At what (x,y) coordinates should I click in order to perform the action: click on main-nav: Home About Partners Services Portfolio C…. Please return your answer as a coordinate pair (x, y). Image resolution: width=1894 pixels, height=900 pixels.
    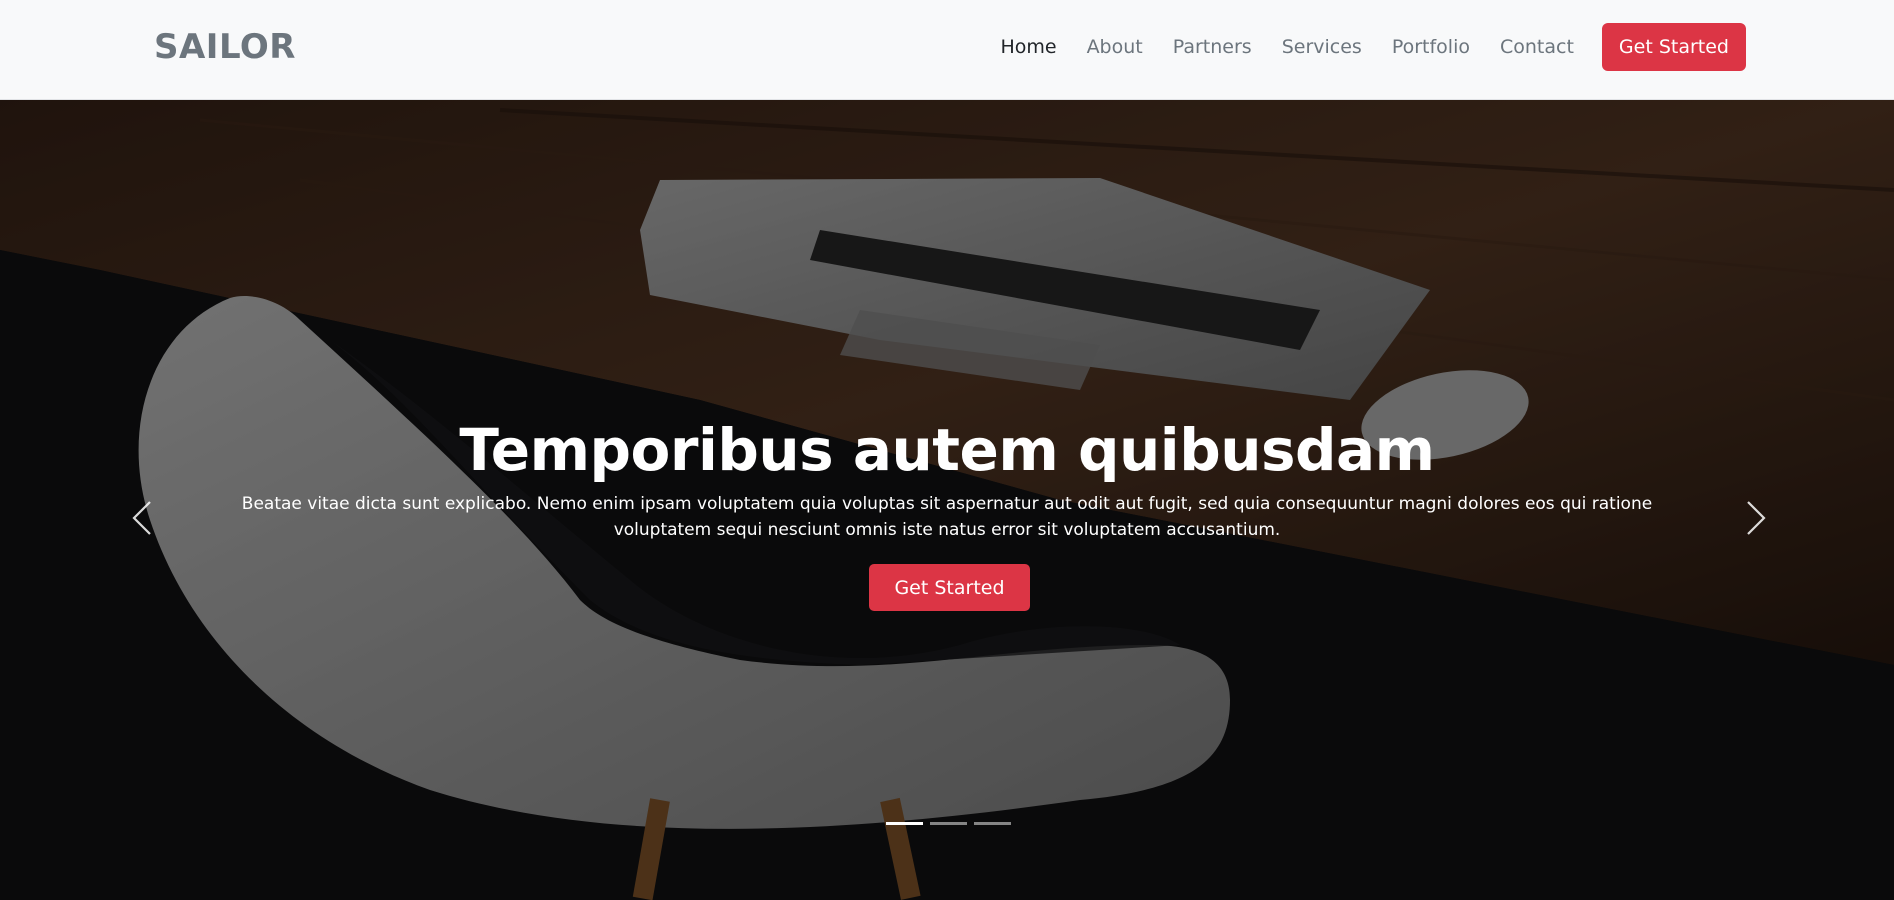
    Looking at the image, I should click on (1373, 47).